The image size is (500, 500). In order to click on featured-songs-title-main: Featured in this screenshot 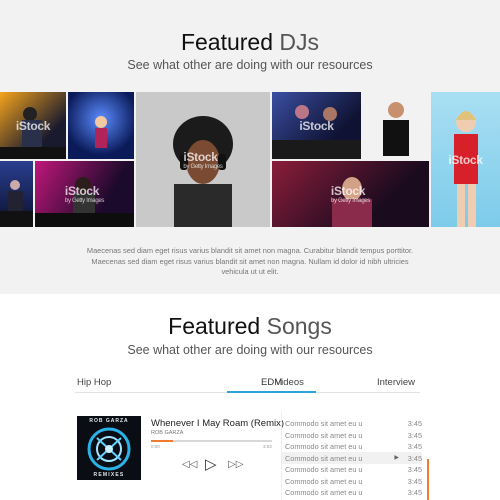, I will do `click(214, 326)`.